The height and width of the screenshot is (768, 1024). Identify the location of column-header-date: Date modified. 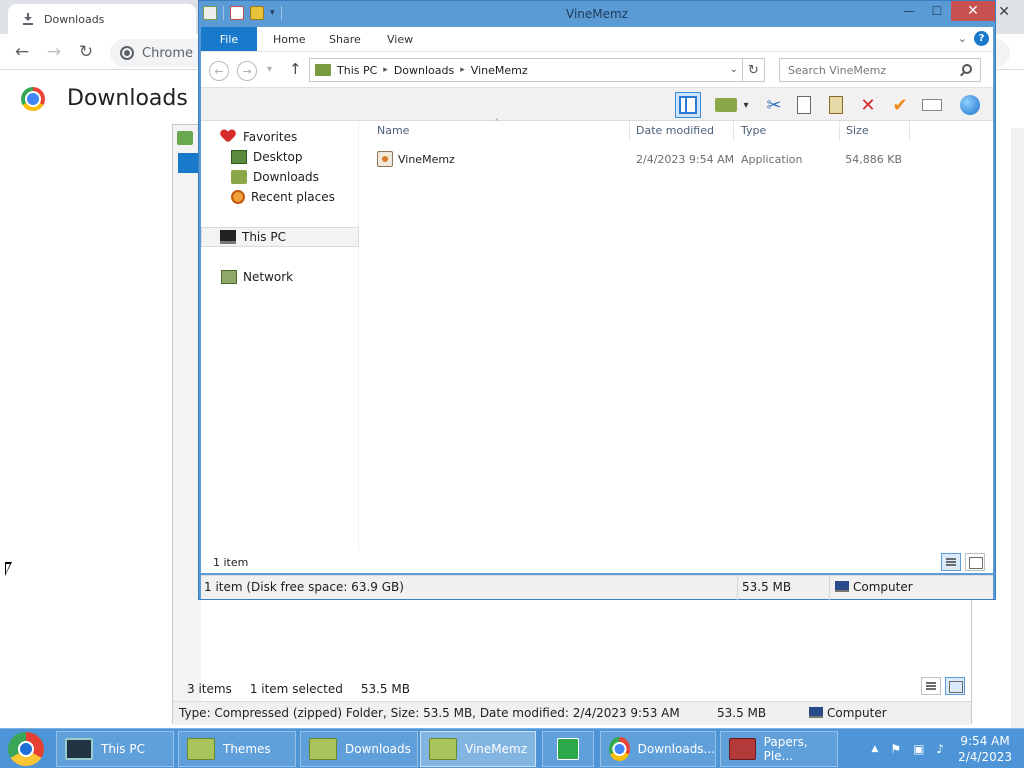
(675, 130).